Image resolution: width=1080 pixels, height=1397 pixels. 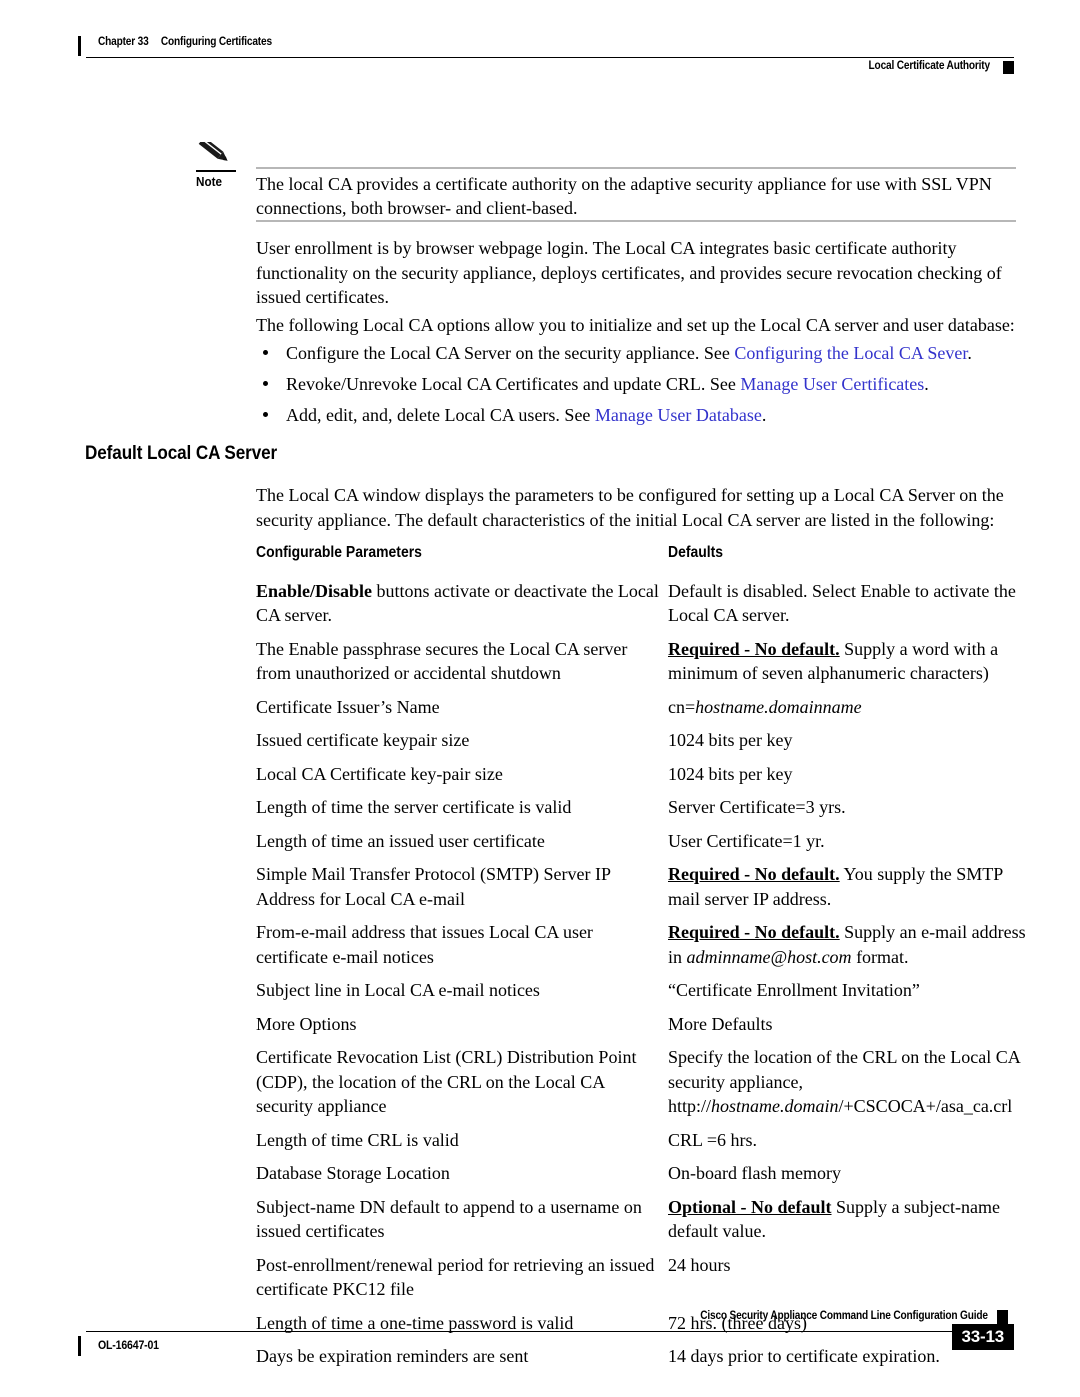 What do you see at coordinates (757, 807) in the screenshot?
I see `default-text: Server Certificate=3 yrs.` at bounding box center [757, 807].